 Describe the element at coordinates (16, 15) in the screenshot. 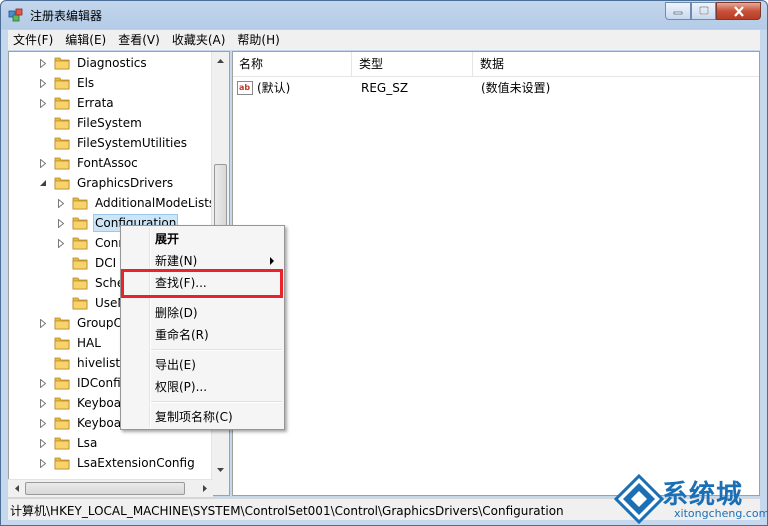

I see `regedit-app-icon` at that location.